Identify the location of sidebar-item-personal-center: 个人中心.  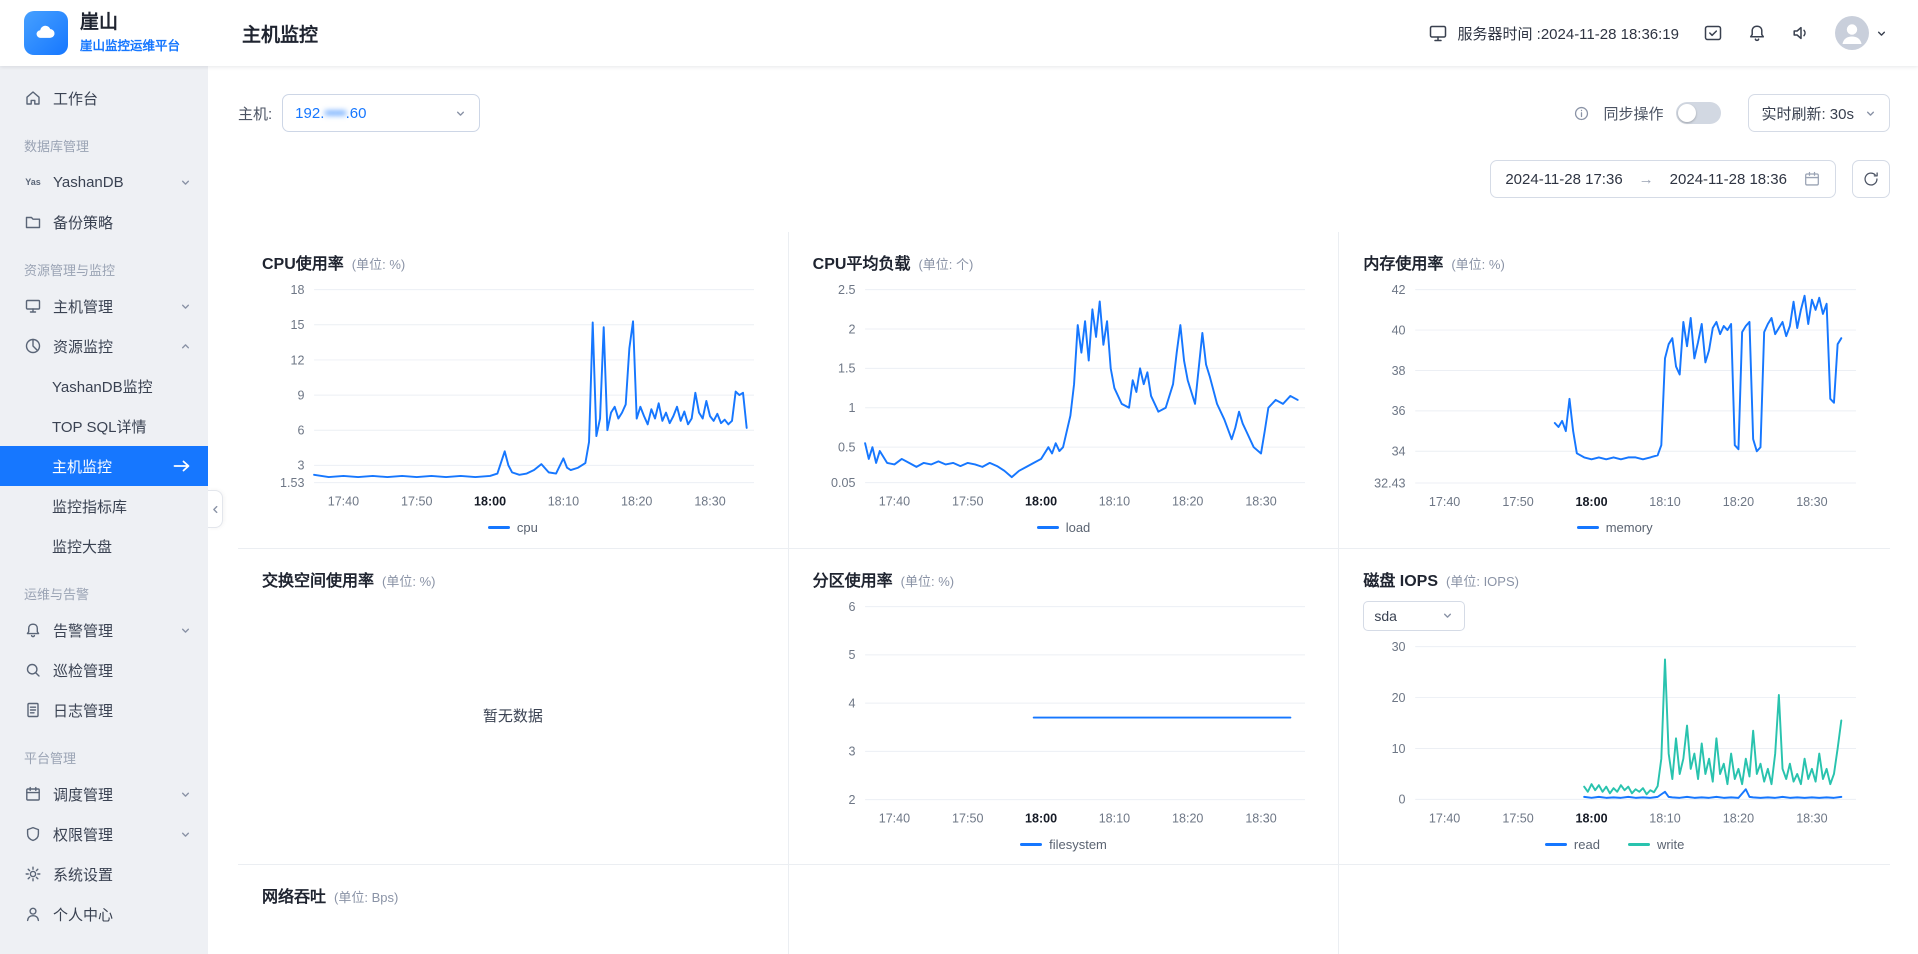
(104, 914).